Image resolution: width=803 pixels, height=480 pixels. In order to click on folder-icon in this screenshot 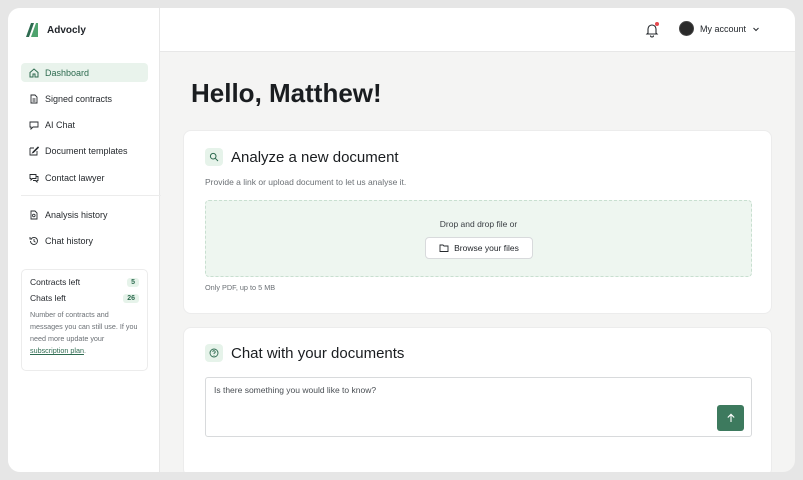, I will do `click(444, 248)`.